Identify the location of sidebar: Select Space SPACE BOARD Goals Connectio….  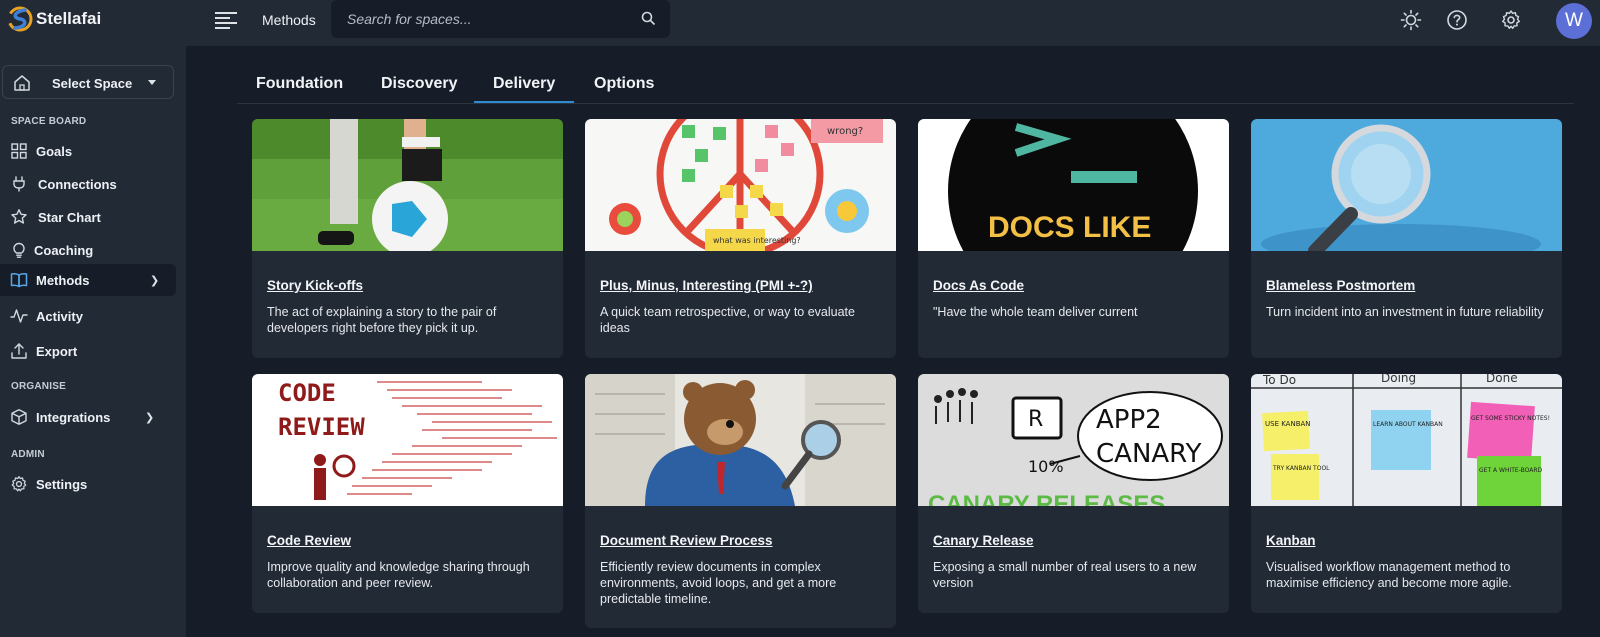
(93, 341).